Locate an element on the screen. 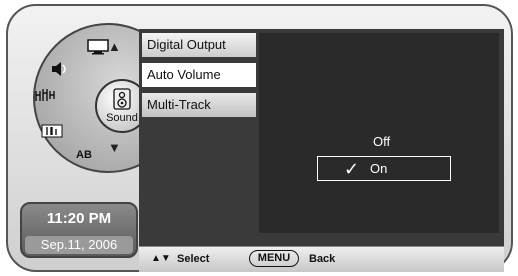  menu-item-multi-track: Multi-Track is located at coordinates (199, 105).